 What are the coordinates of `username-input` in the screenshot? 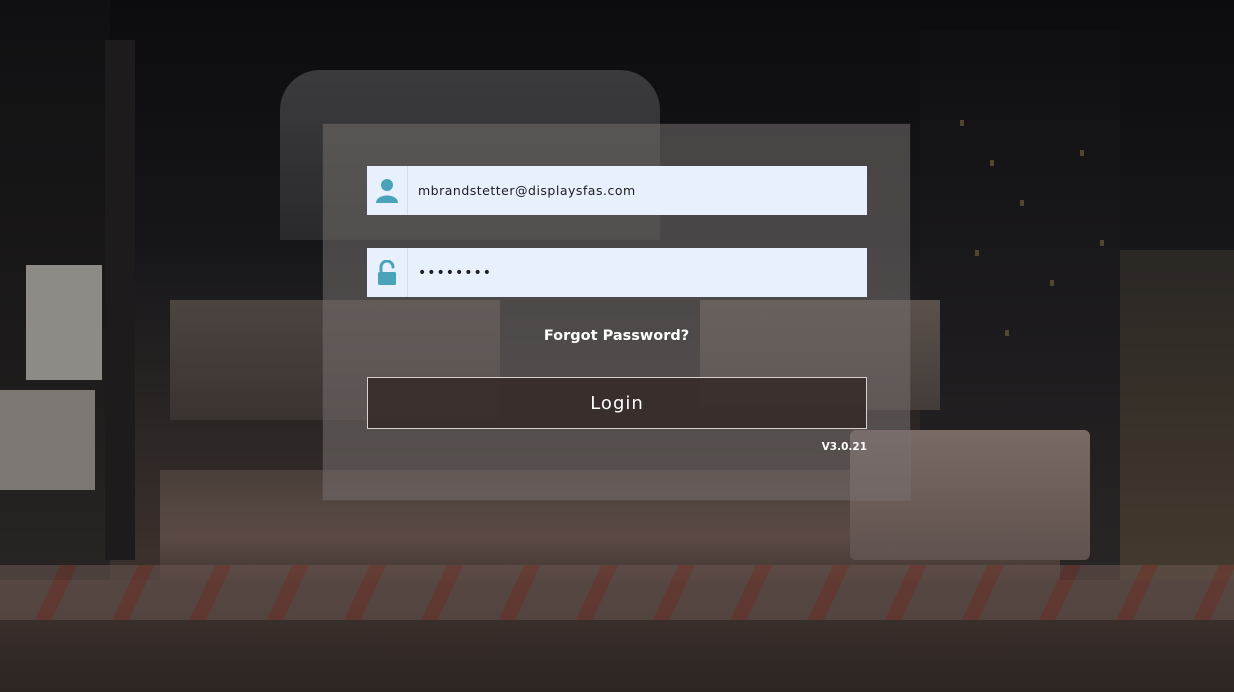 It's located at (637, 190).